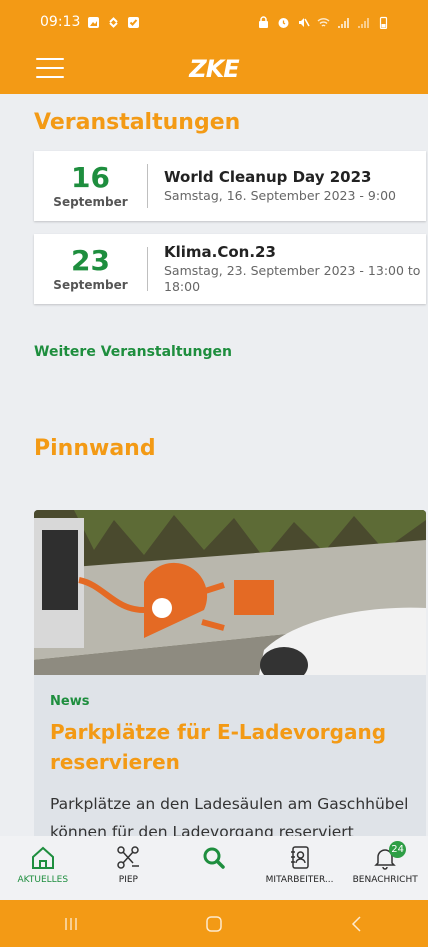 The height and width of the screenshot is (947, 428). What do you see at coordinates (114, 22) in the screenshot?
I see `sync-icon` at bounding box center [114, 22].